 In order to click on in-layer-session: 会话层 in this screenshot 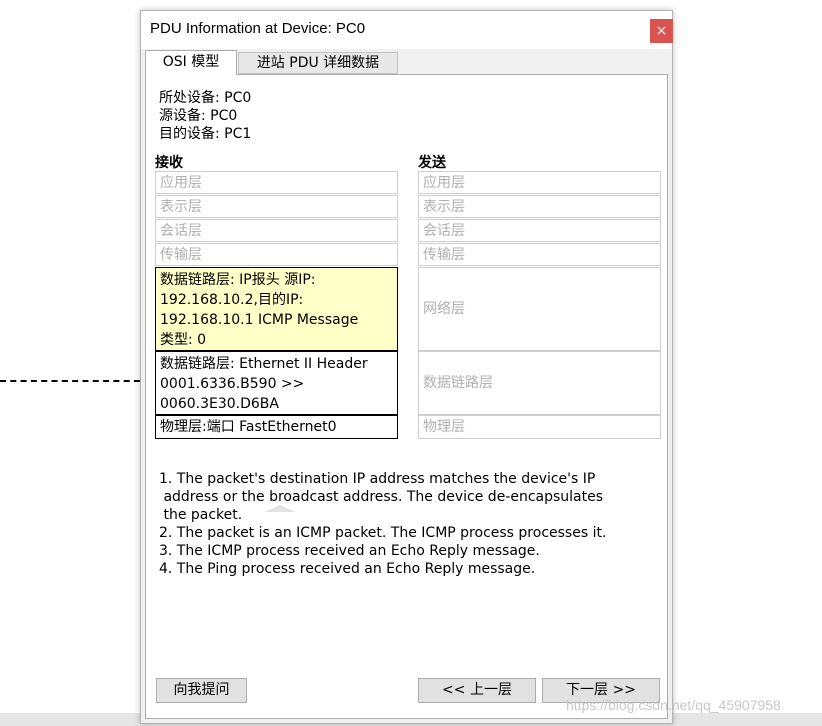, I will do `click(276, 230)`.